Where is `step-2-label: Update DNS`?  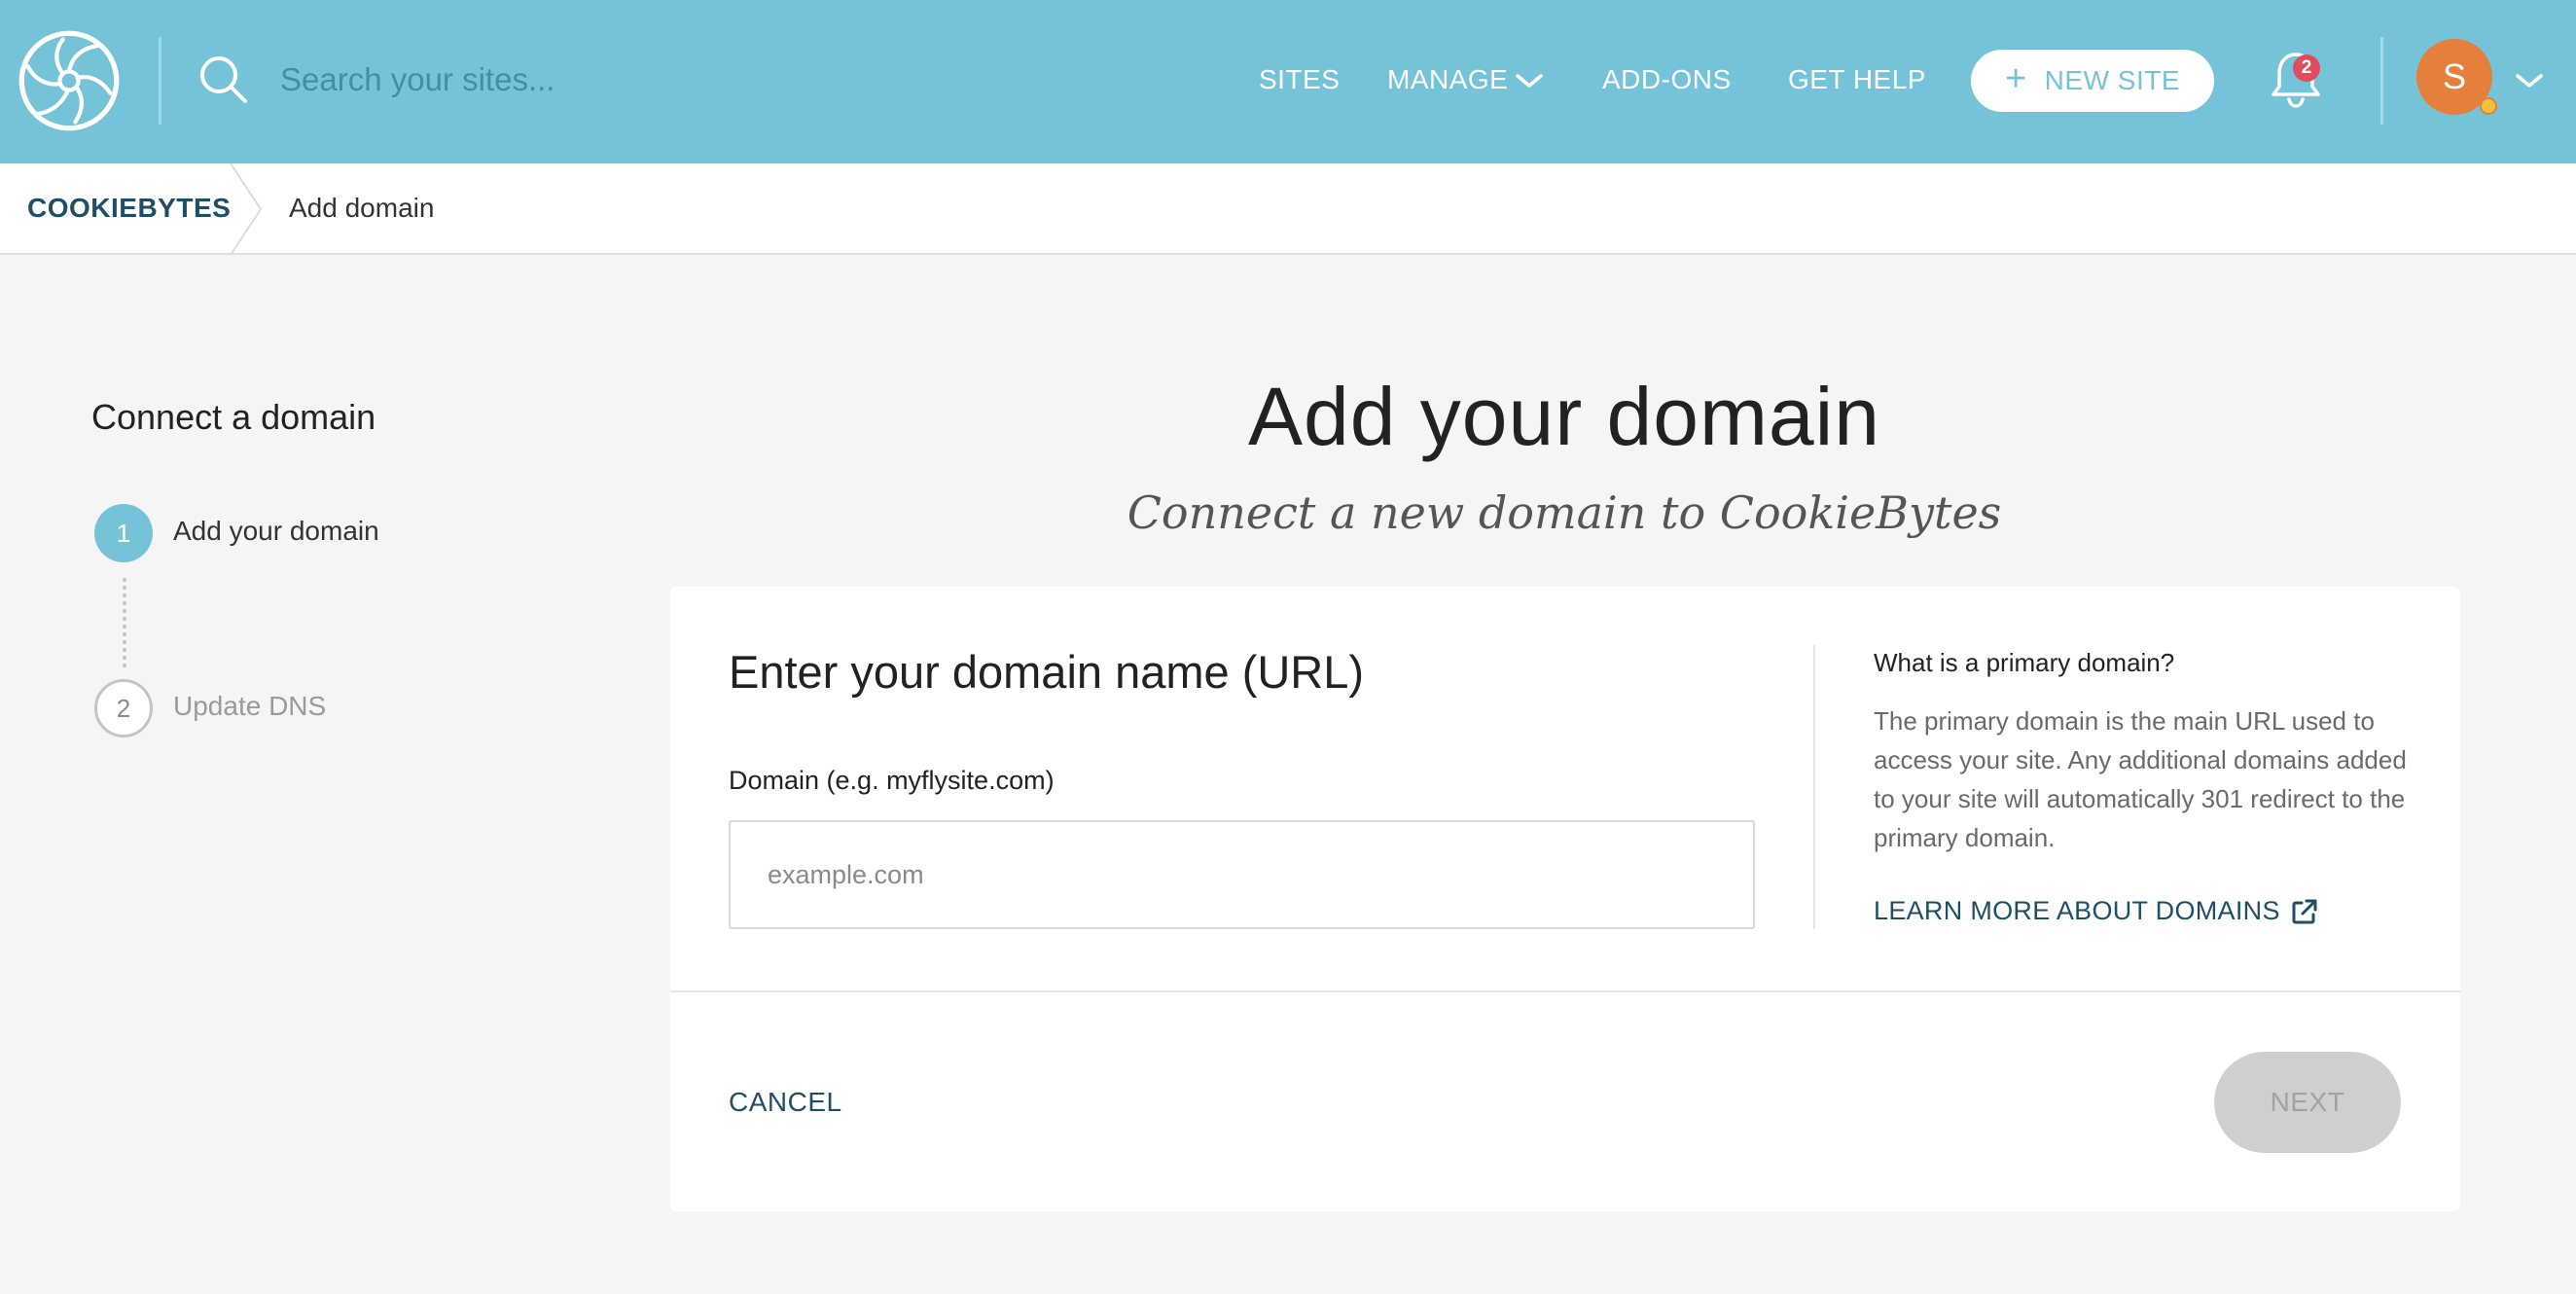 step-2-label: Update DNS is located at coordinates (250, 706).